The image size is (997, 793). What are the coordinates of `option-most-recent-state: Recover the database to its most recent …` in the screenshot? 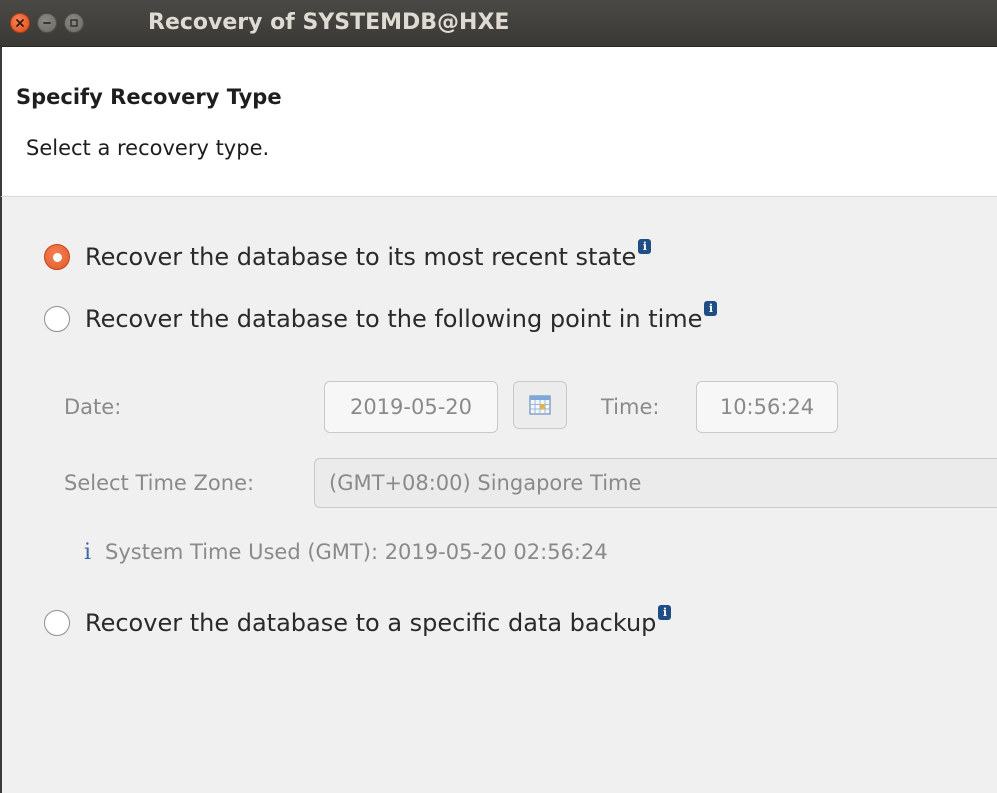 It's located at (348, 257).